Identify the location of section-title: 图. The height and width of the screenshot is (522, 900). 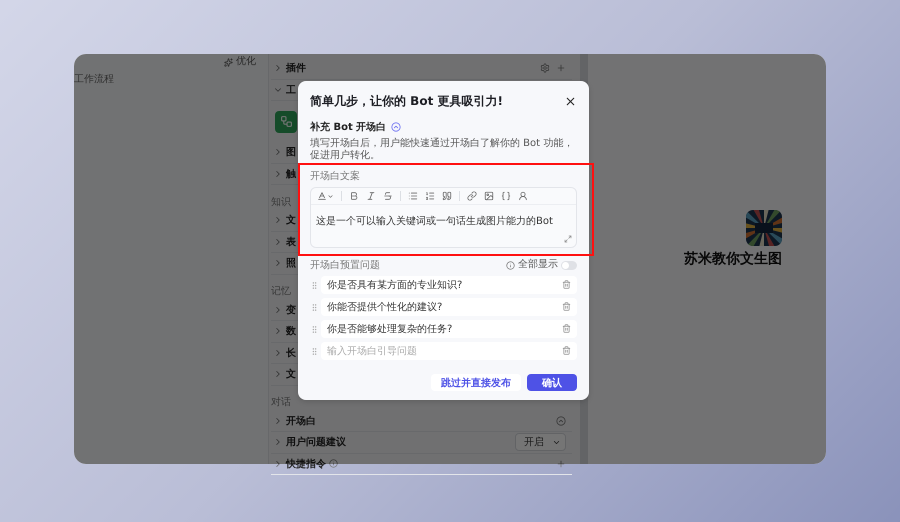
(291, 153).